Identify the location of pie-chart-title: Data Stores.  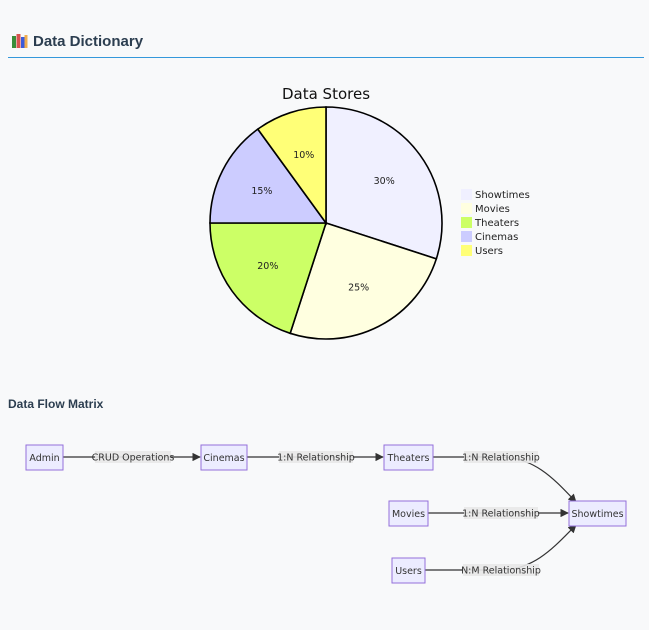
(326, 94).